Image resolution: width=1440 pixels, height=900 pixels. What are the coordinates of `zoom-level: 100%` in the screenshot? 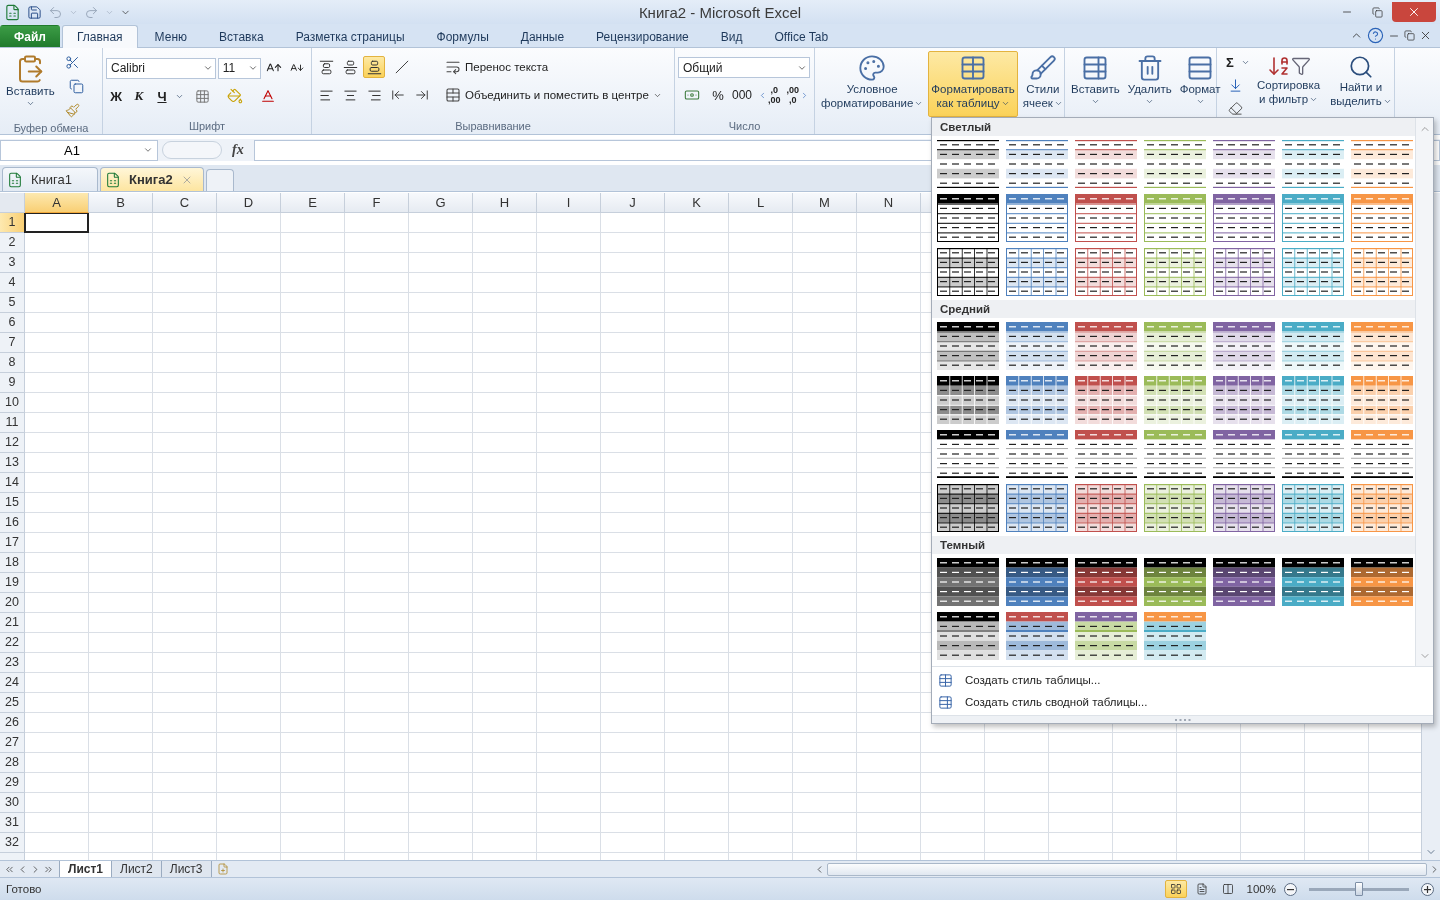 It's located at (1261, 889).